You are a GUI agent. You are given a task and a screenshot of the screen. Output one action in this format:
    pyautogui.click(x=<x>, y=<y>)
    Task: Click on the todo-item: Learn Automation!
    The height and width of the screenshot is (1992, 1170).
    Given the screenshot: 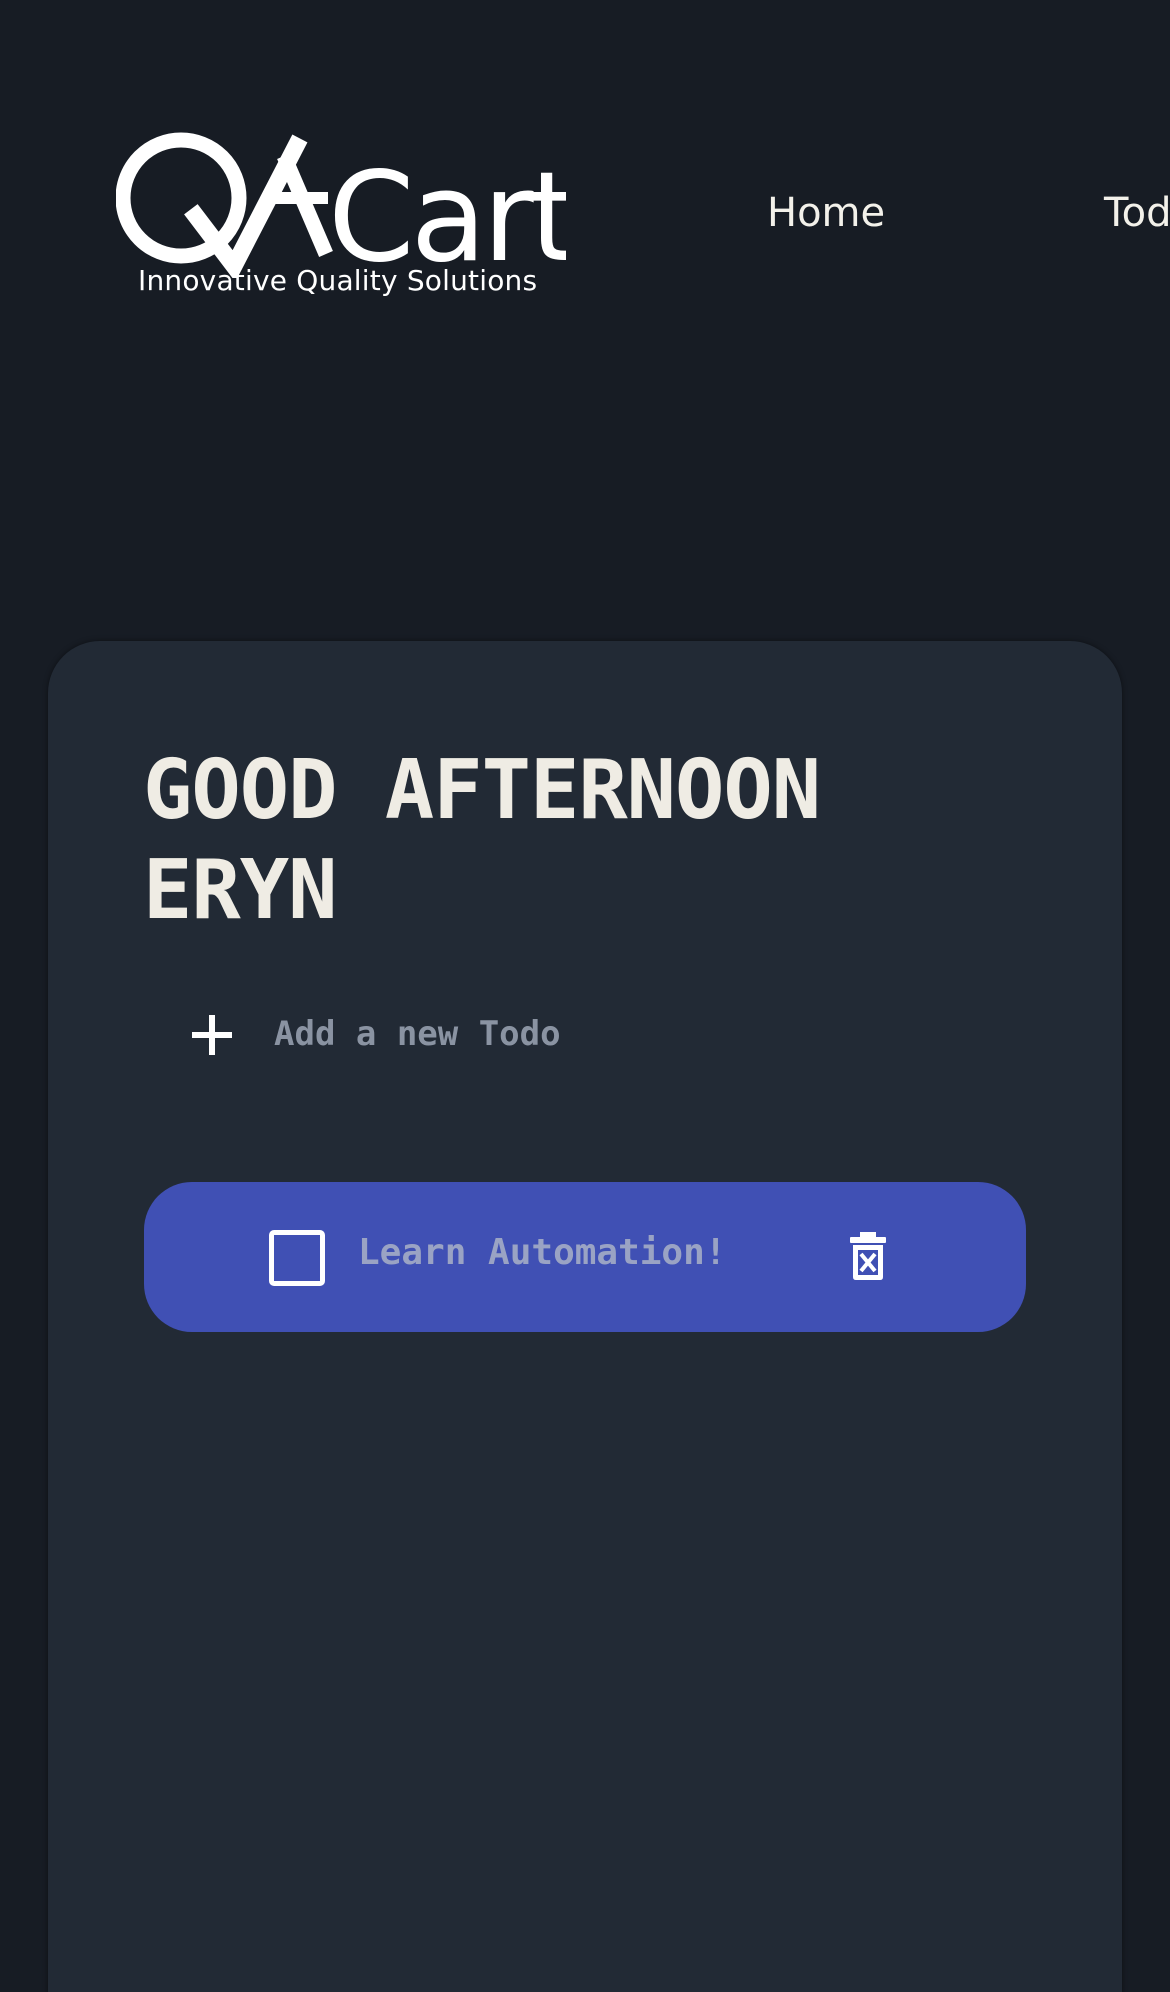 What is the action you would take?
    pyautogui.click(x=585, y=1257)
    